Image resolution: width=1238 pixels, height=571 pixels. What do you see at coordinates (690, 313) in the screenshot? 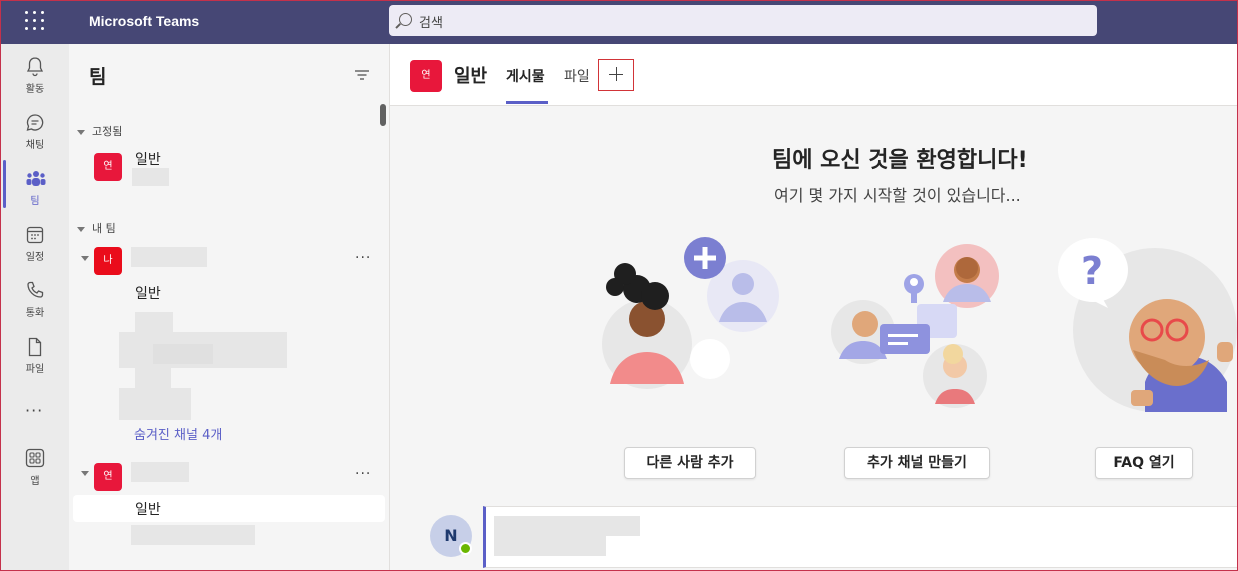
I see `add-people-illustration` at bounding box center [690, 313].